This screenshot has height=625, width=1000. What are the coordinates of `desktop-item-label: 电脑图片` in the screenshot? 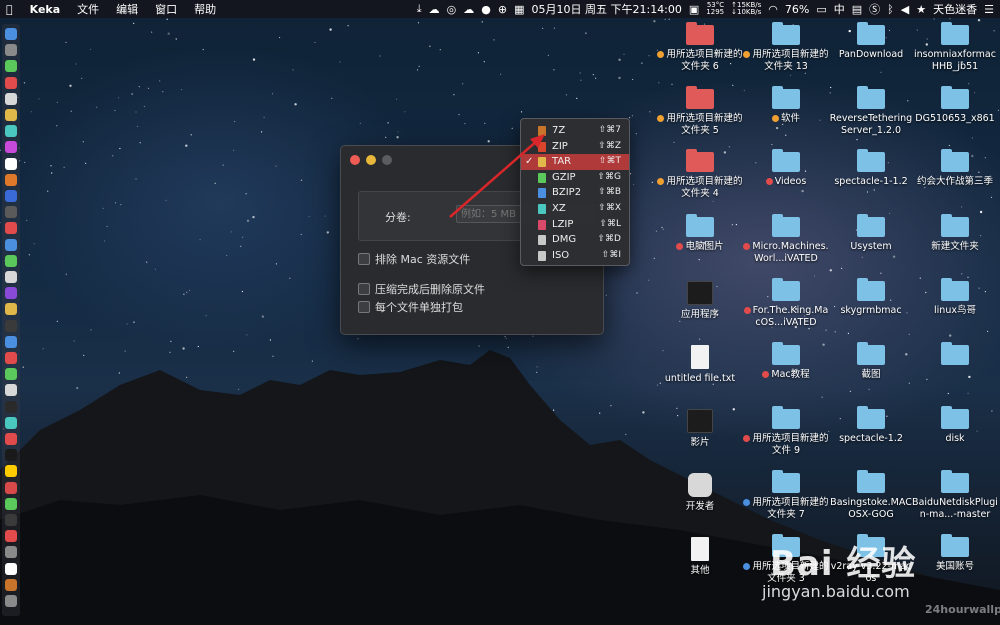 It's located at (700, 247).